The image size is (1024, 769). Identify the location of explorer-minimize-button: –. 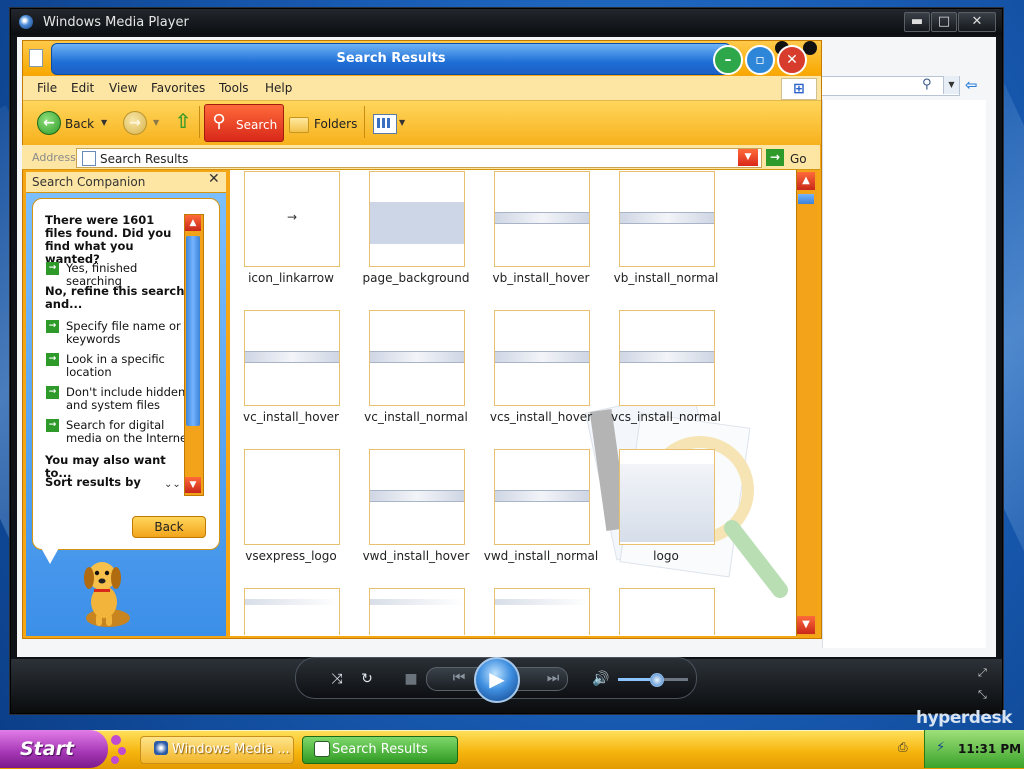
(728, 60).